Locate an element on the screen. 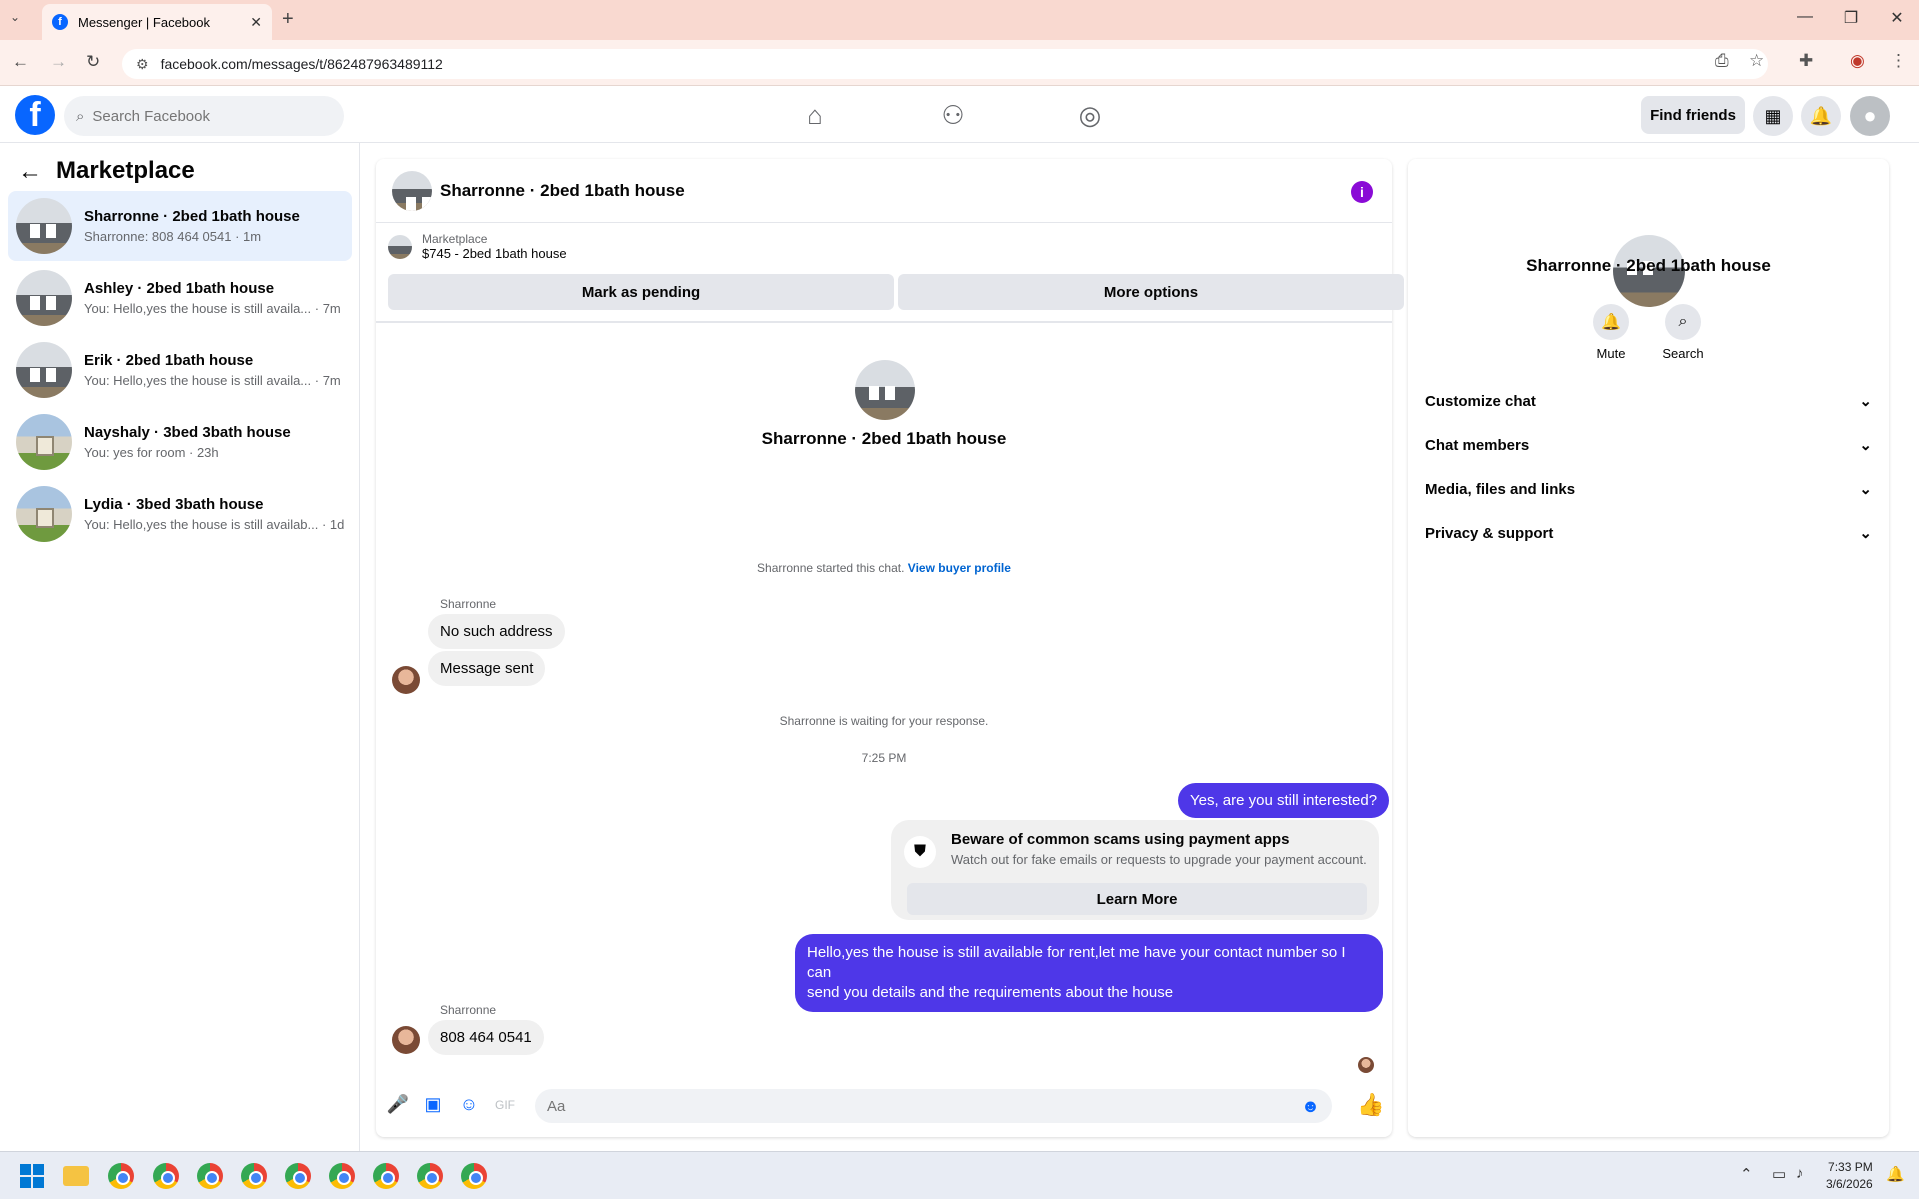  bookmark-star-icon: ☆ is located at coordinates (1756, 61).